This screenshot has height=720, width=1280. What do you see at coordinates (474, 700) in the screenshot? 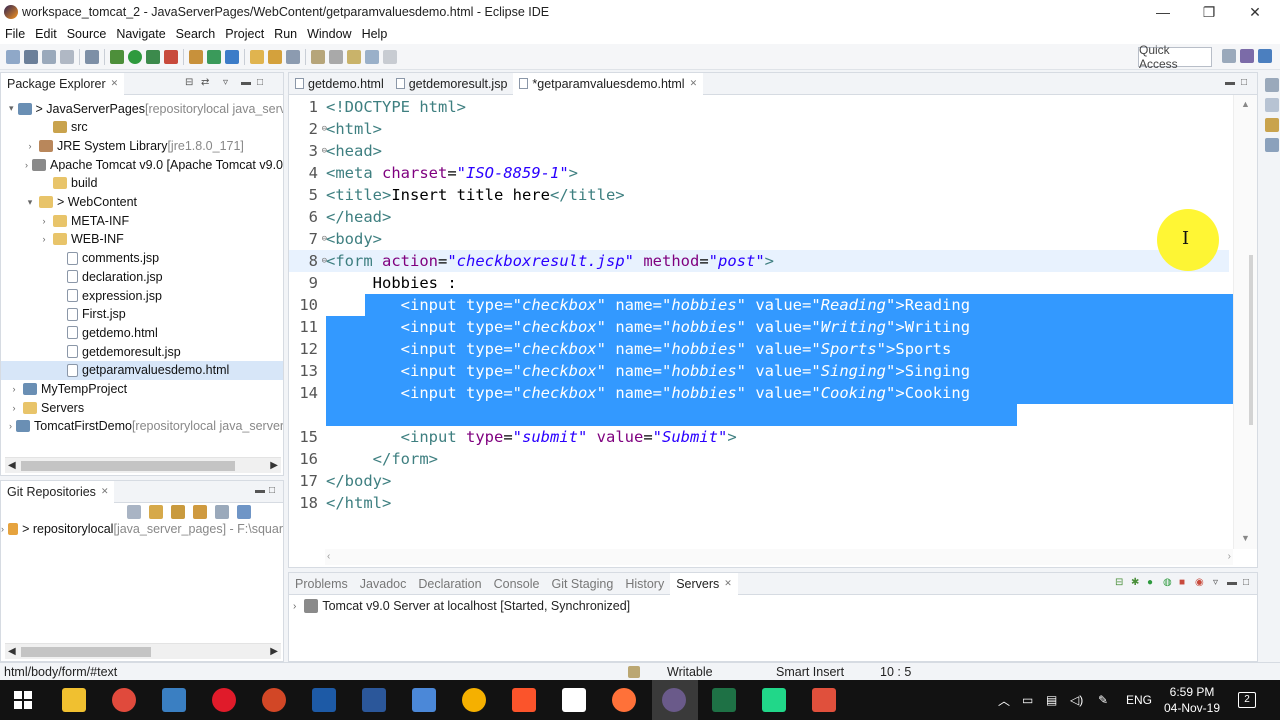
I see `taskbar-app-icon` at bounding box center [474, 700].